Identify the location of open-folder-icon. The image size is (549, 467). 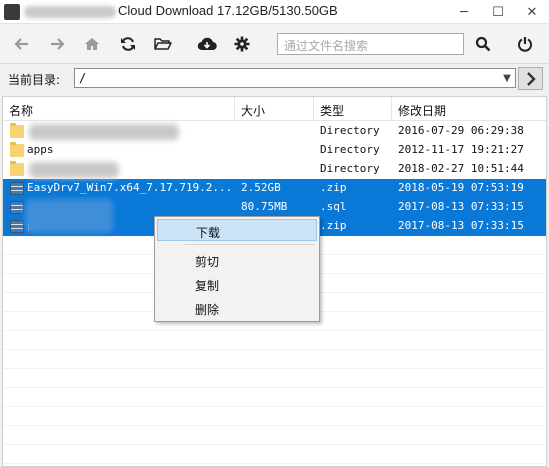
(163, 44).